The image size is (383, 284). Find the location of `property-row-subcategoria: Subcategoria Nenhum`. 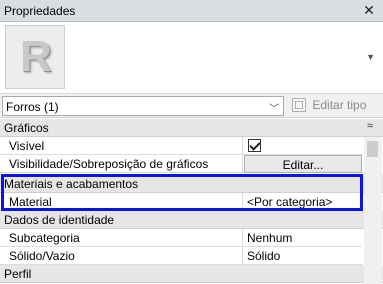

property-row-subcategoria: Subcategoria Nenhum is located at coordinates (181, 238).